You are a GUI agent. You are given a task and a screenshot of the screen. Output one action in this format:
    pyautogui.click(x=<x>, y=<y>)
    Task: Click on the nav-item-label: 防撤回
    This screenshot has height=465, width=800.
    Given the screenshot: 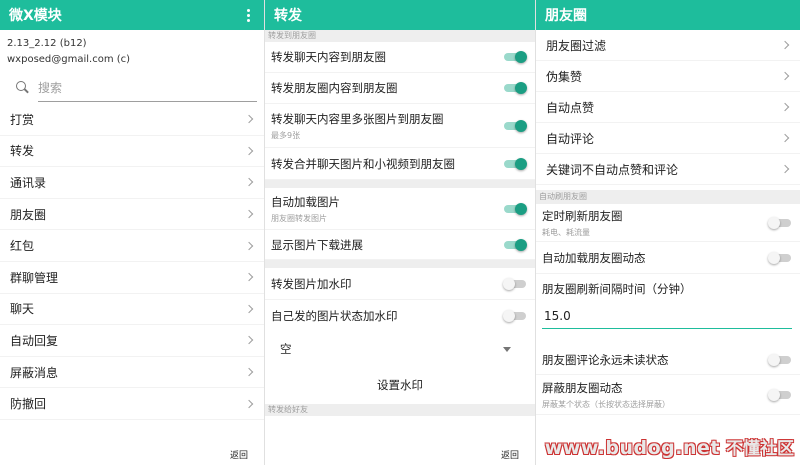 What is the action you would take?
    pyautogui.click(x=28, y=404)
    